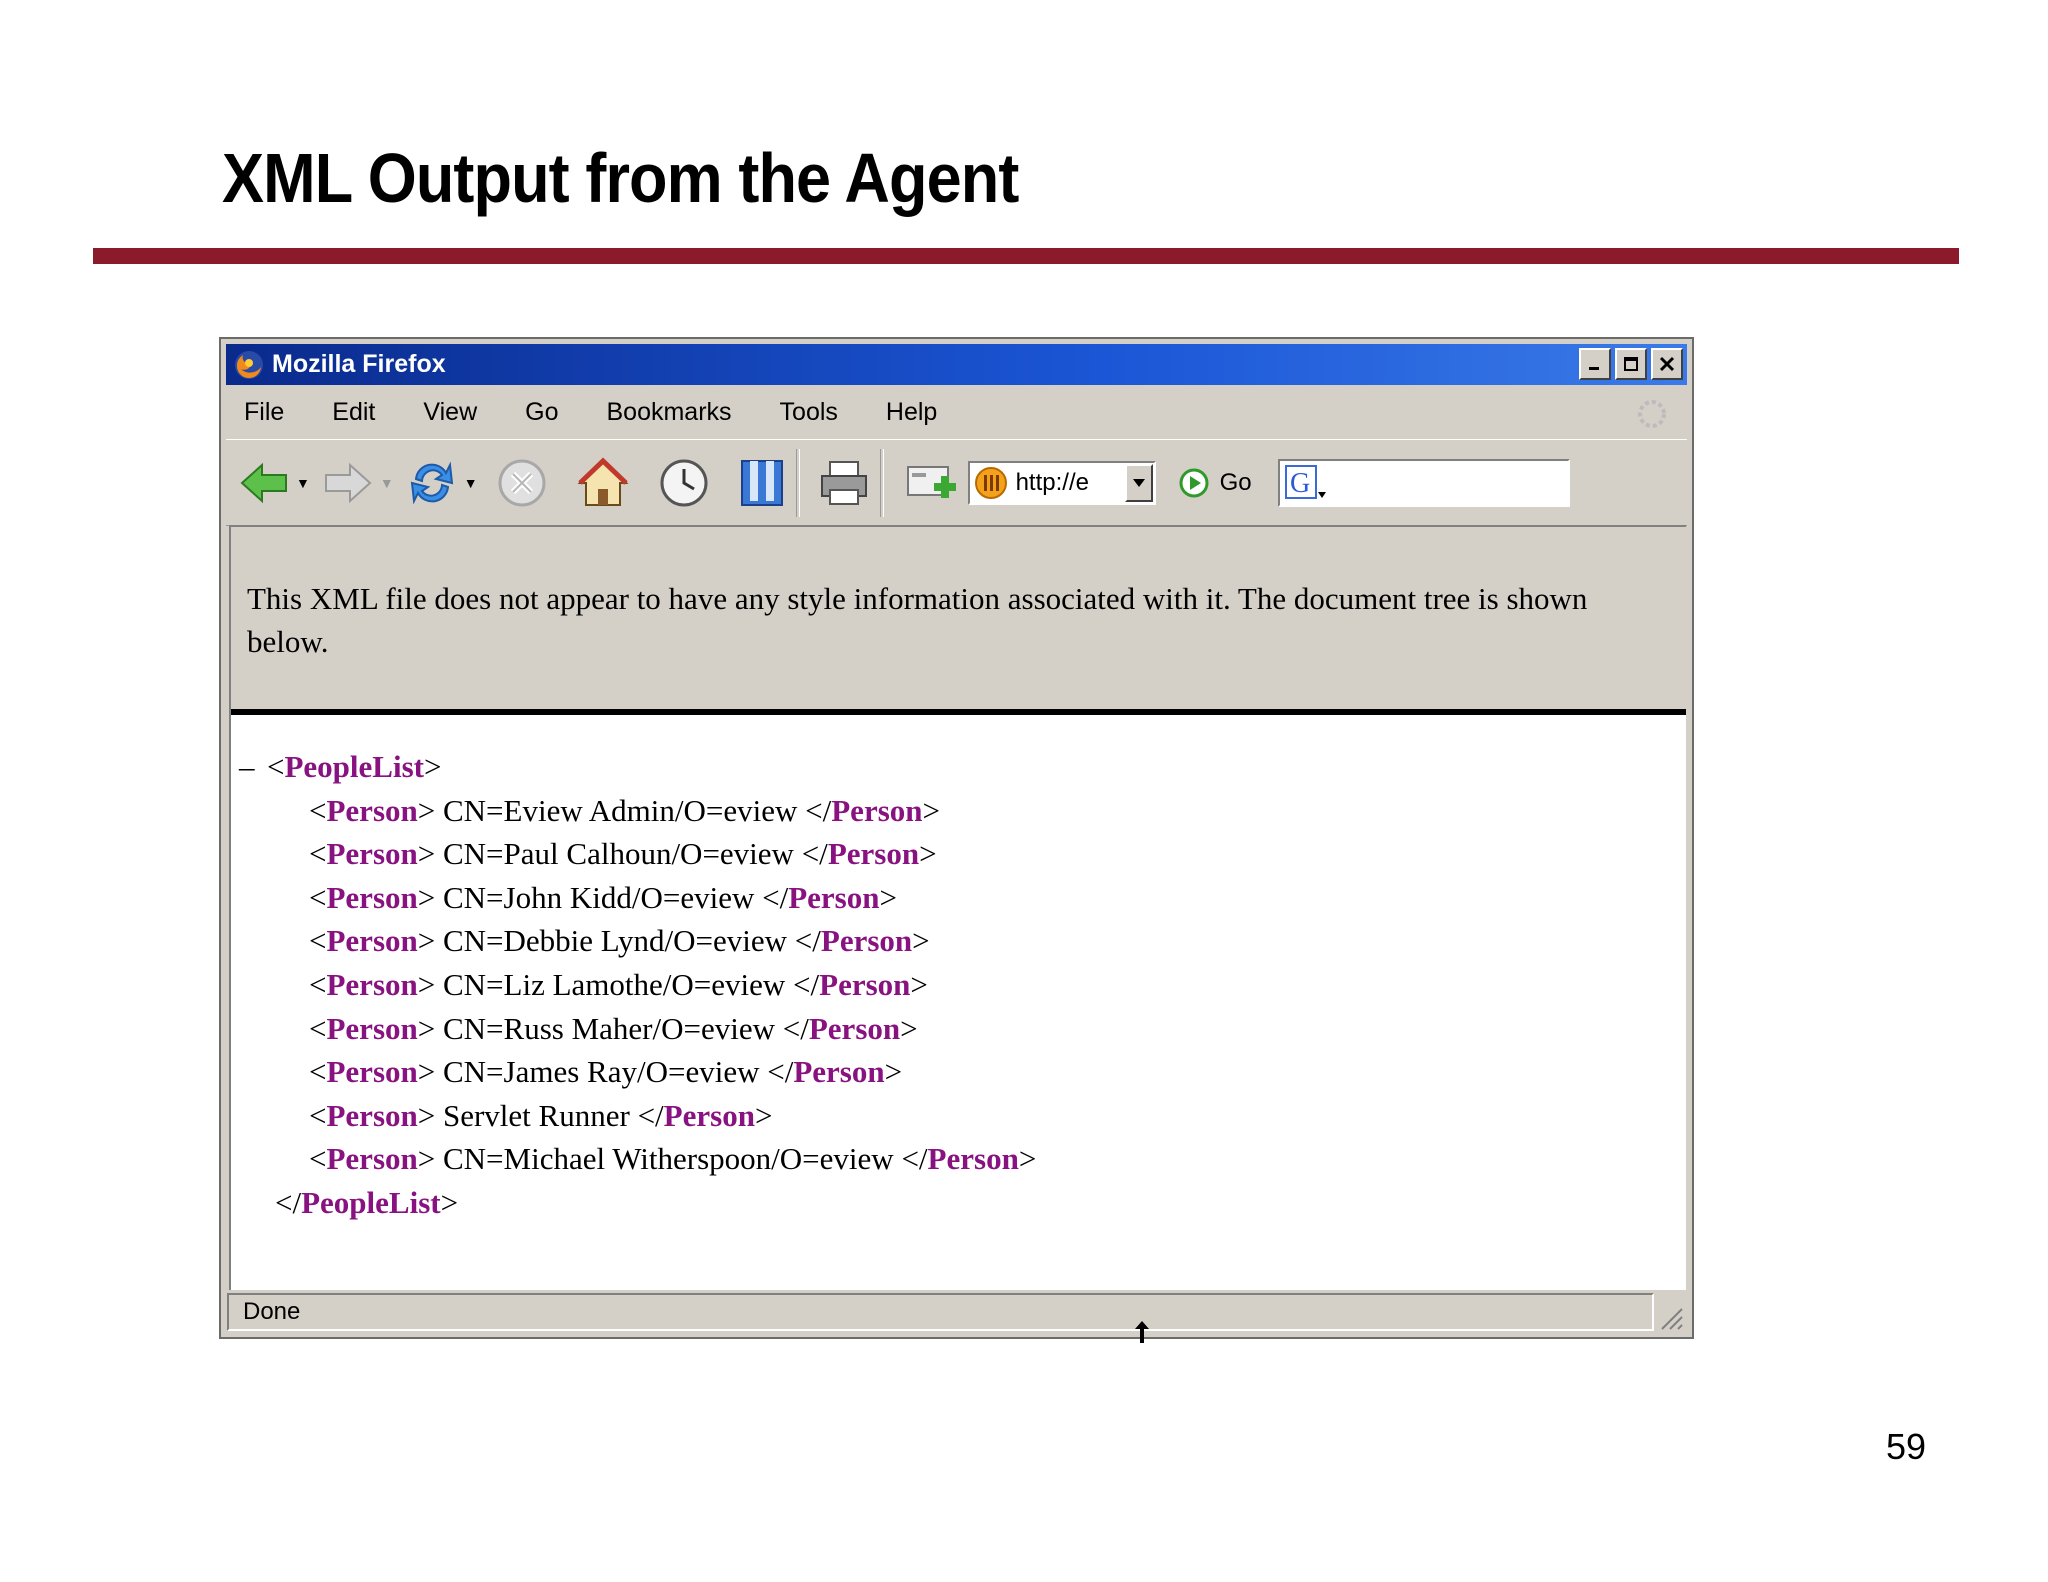 The height and width of the screenshot is (1582, 2048). I want to click on menu-bookmarks: Bookmarks, so click(669, 412).